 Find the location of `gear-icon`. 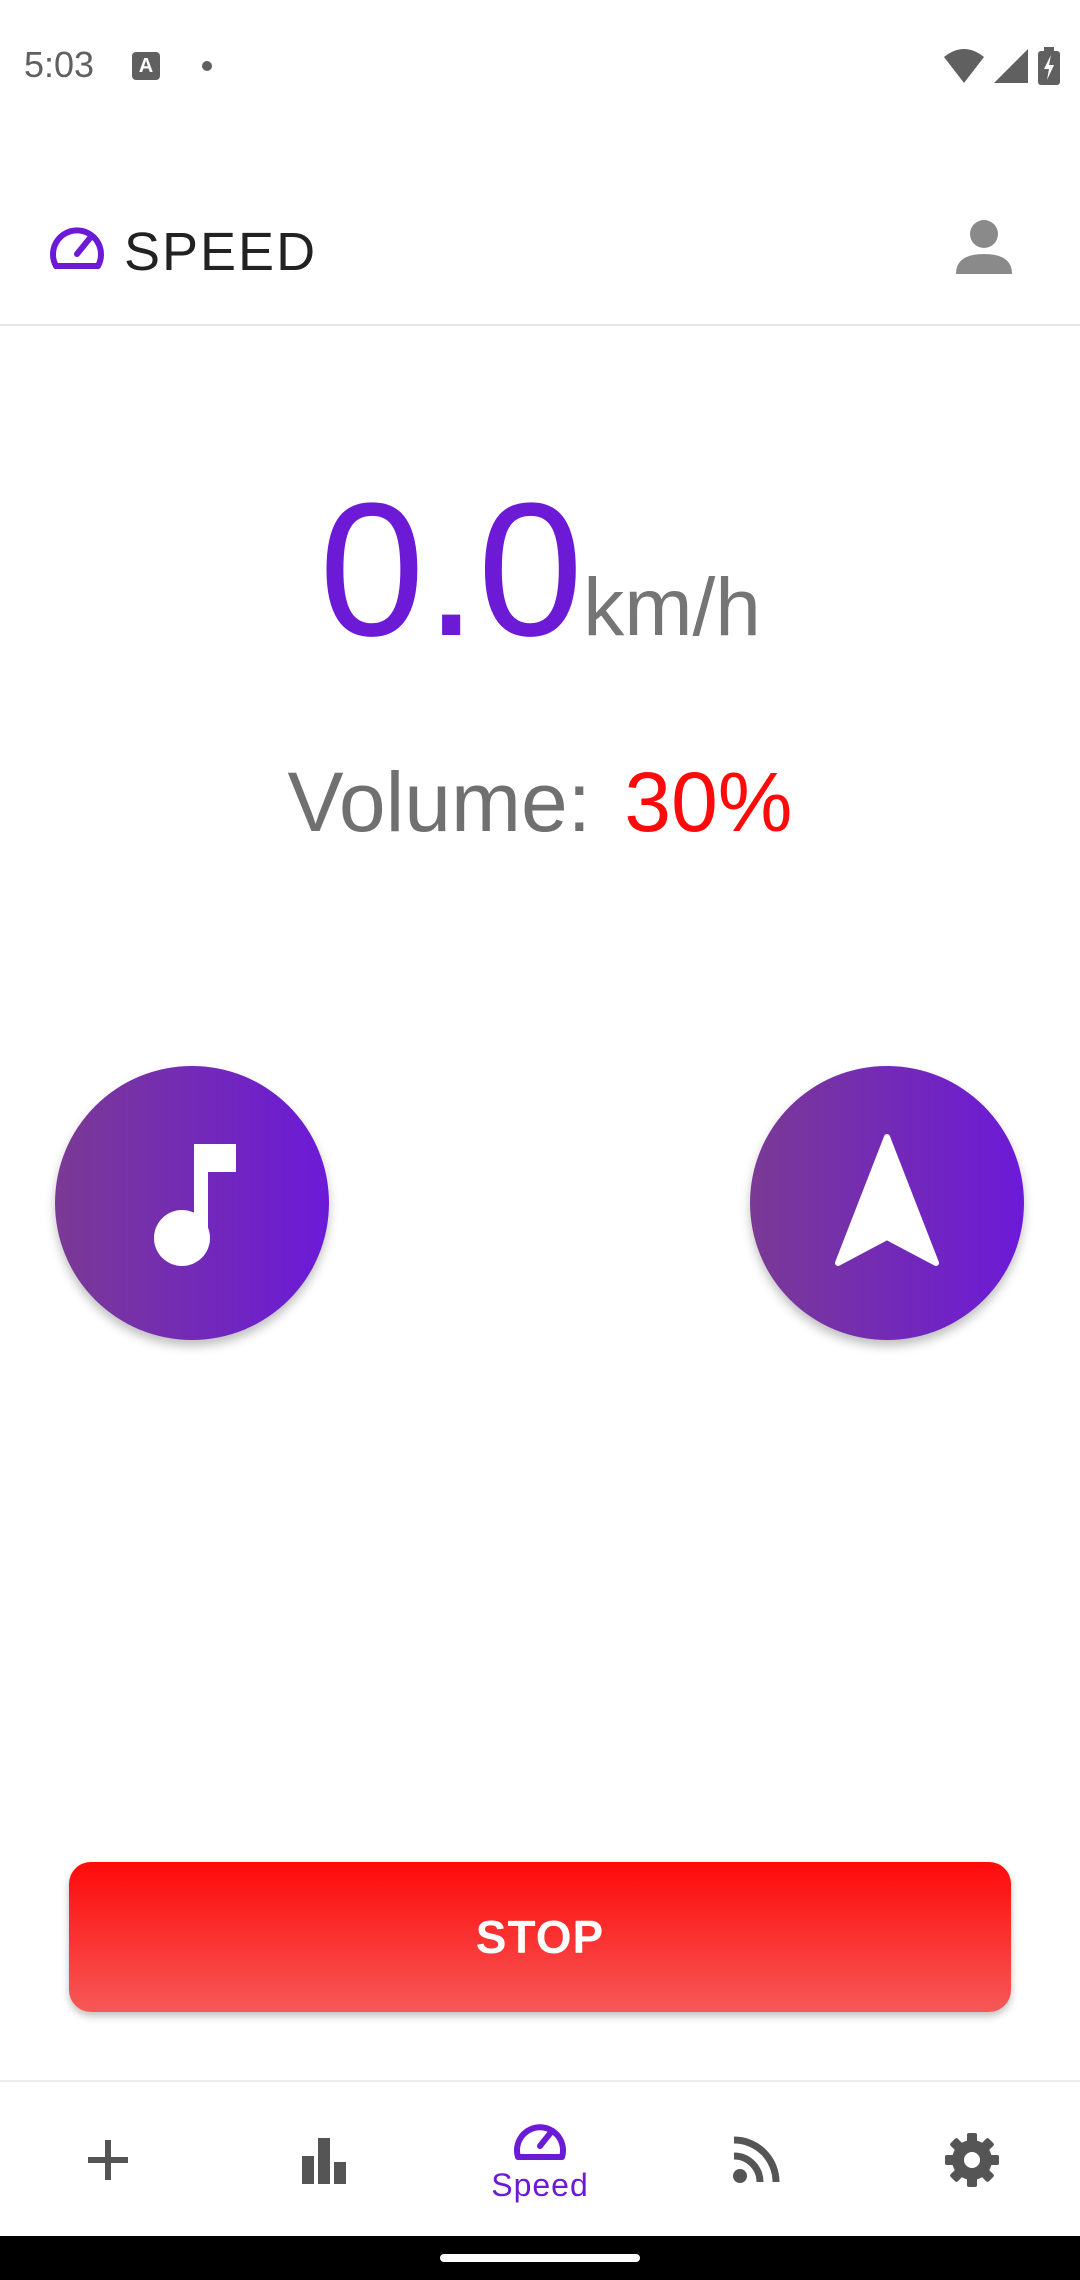

gear-icon is located at coordinates (972, 2160).